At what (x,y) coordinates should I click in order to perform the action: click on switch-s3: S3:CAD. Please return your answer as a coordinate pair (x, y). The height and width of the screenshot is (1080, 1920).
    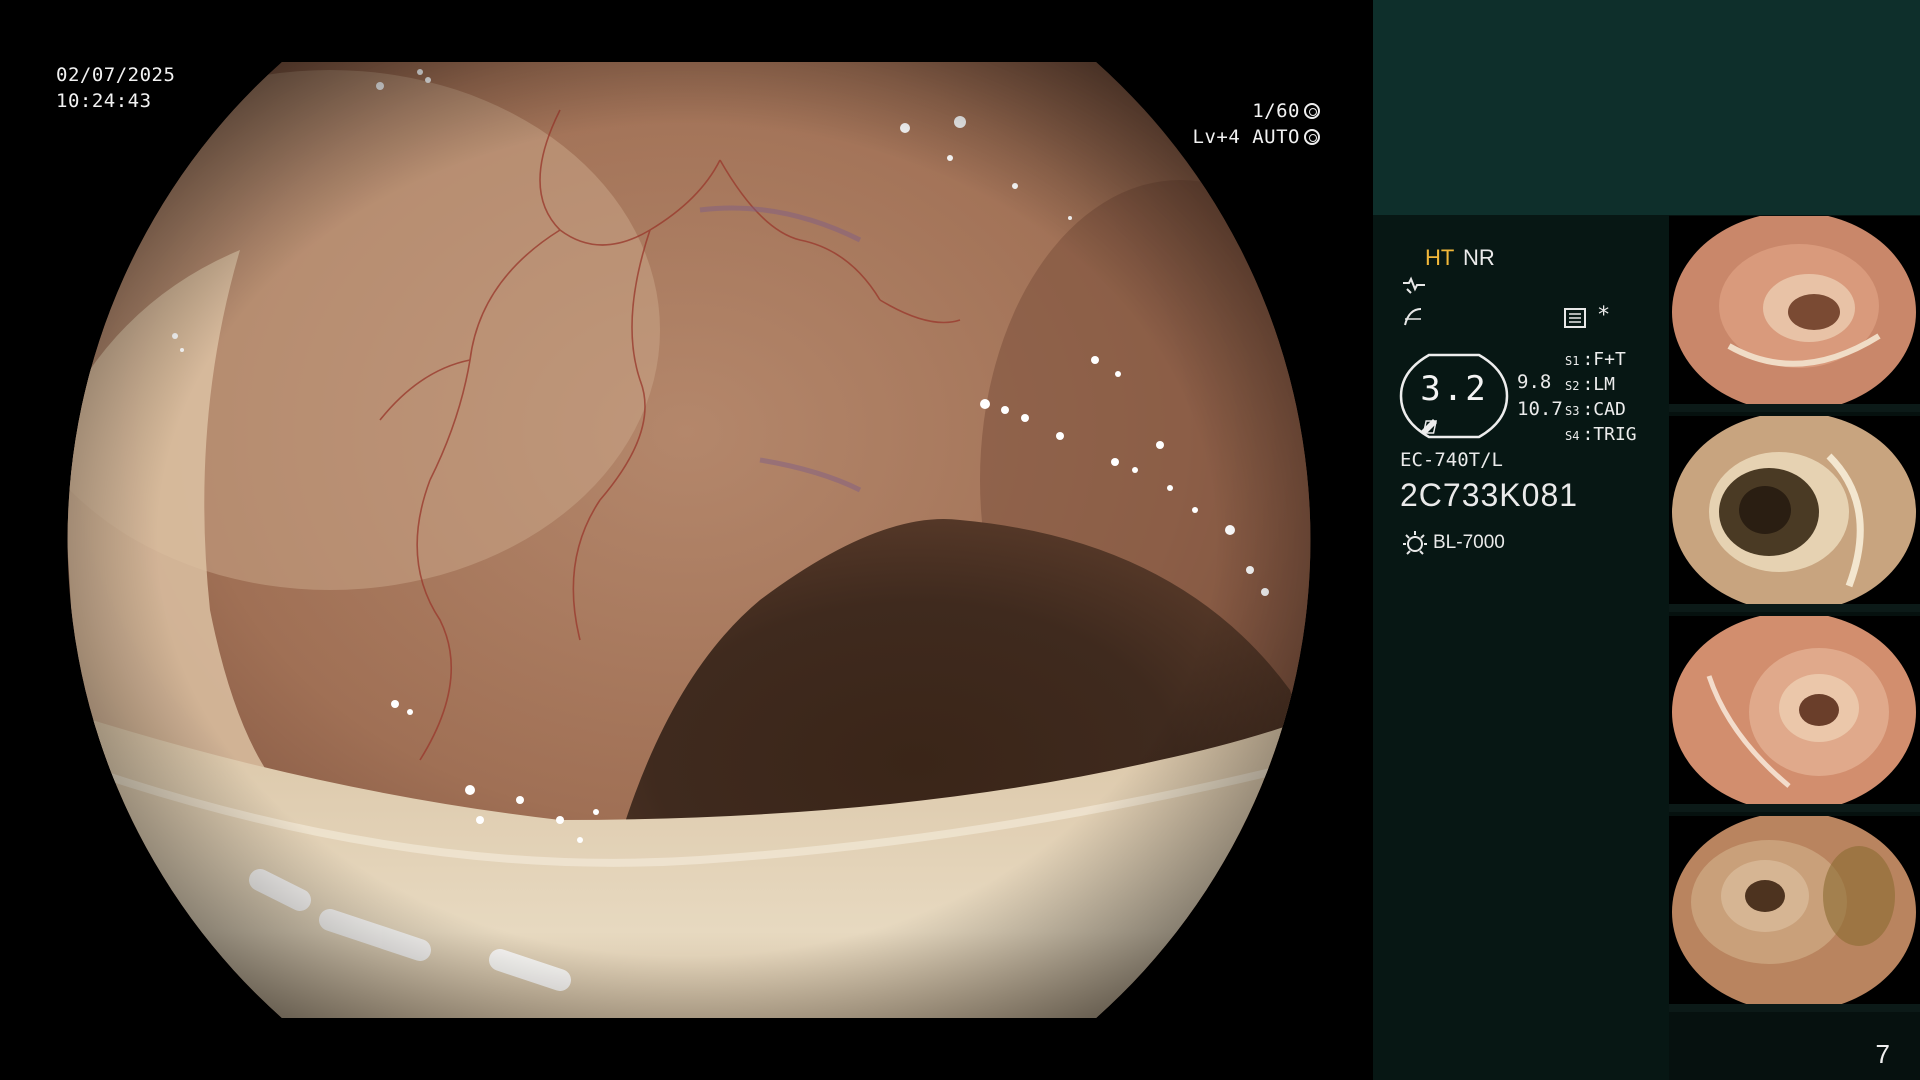
    Looking at the image, I should click on (1595, 409).